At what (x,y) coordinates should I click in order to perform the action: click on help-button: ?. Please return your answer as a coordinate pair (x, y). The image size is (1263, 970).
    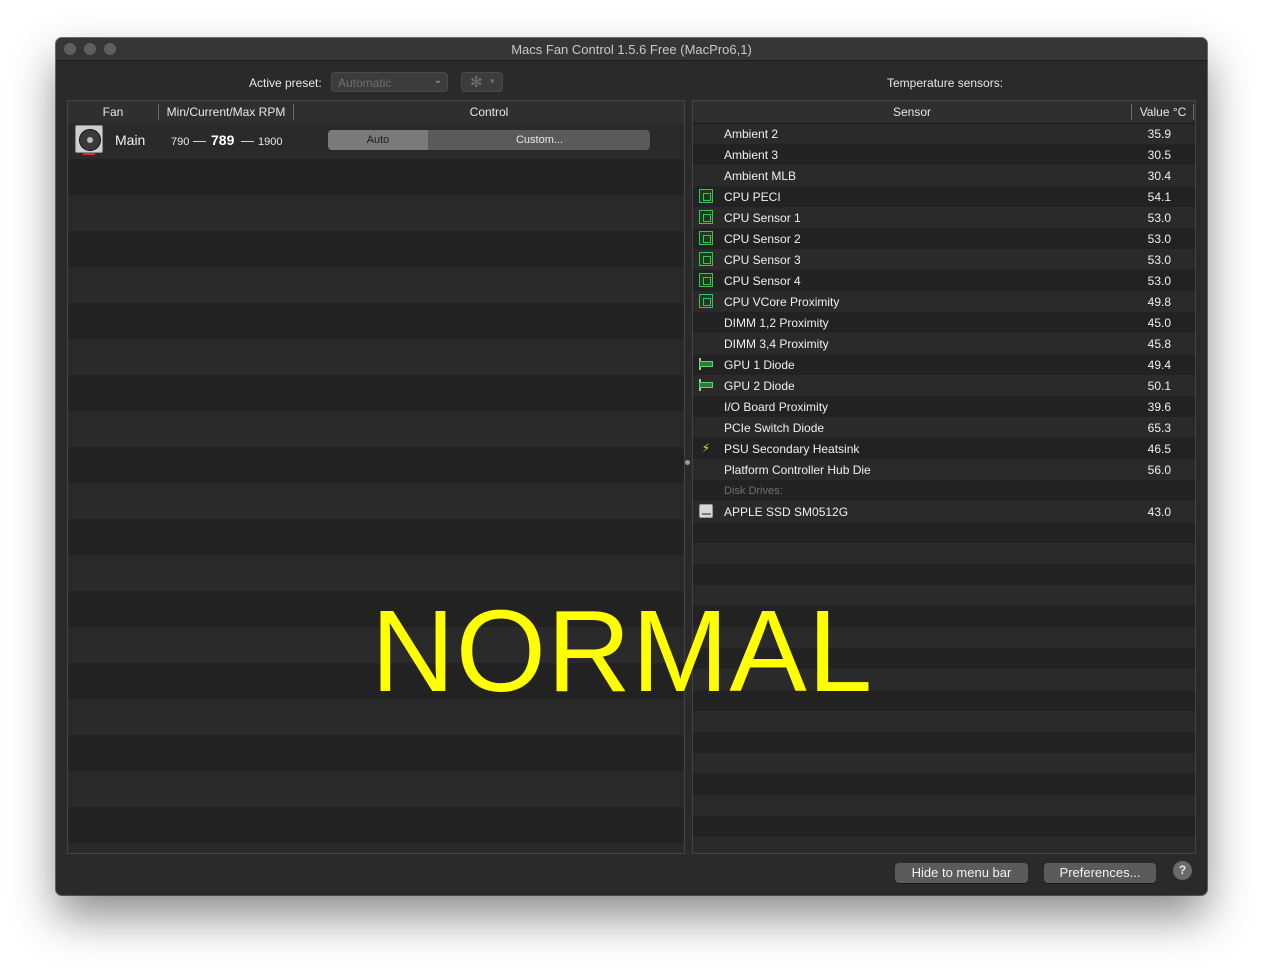
    Looking at the image, I should click on (1182, 870).